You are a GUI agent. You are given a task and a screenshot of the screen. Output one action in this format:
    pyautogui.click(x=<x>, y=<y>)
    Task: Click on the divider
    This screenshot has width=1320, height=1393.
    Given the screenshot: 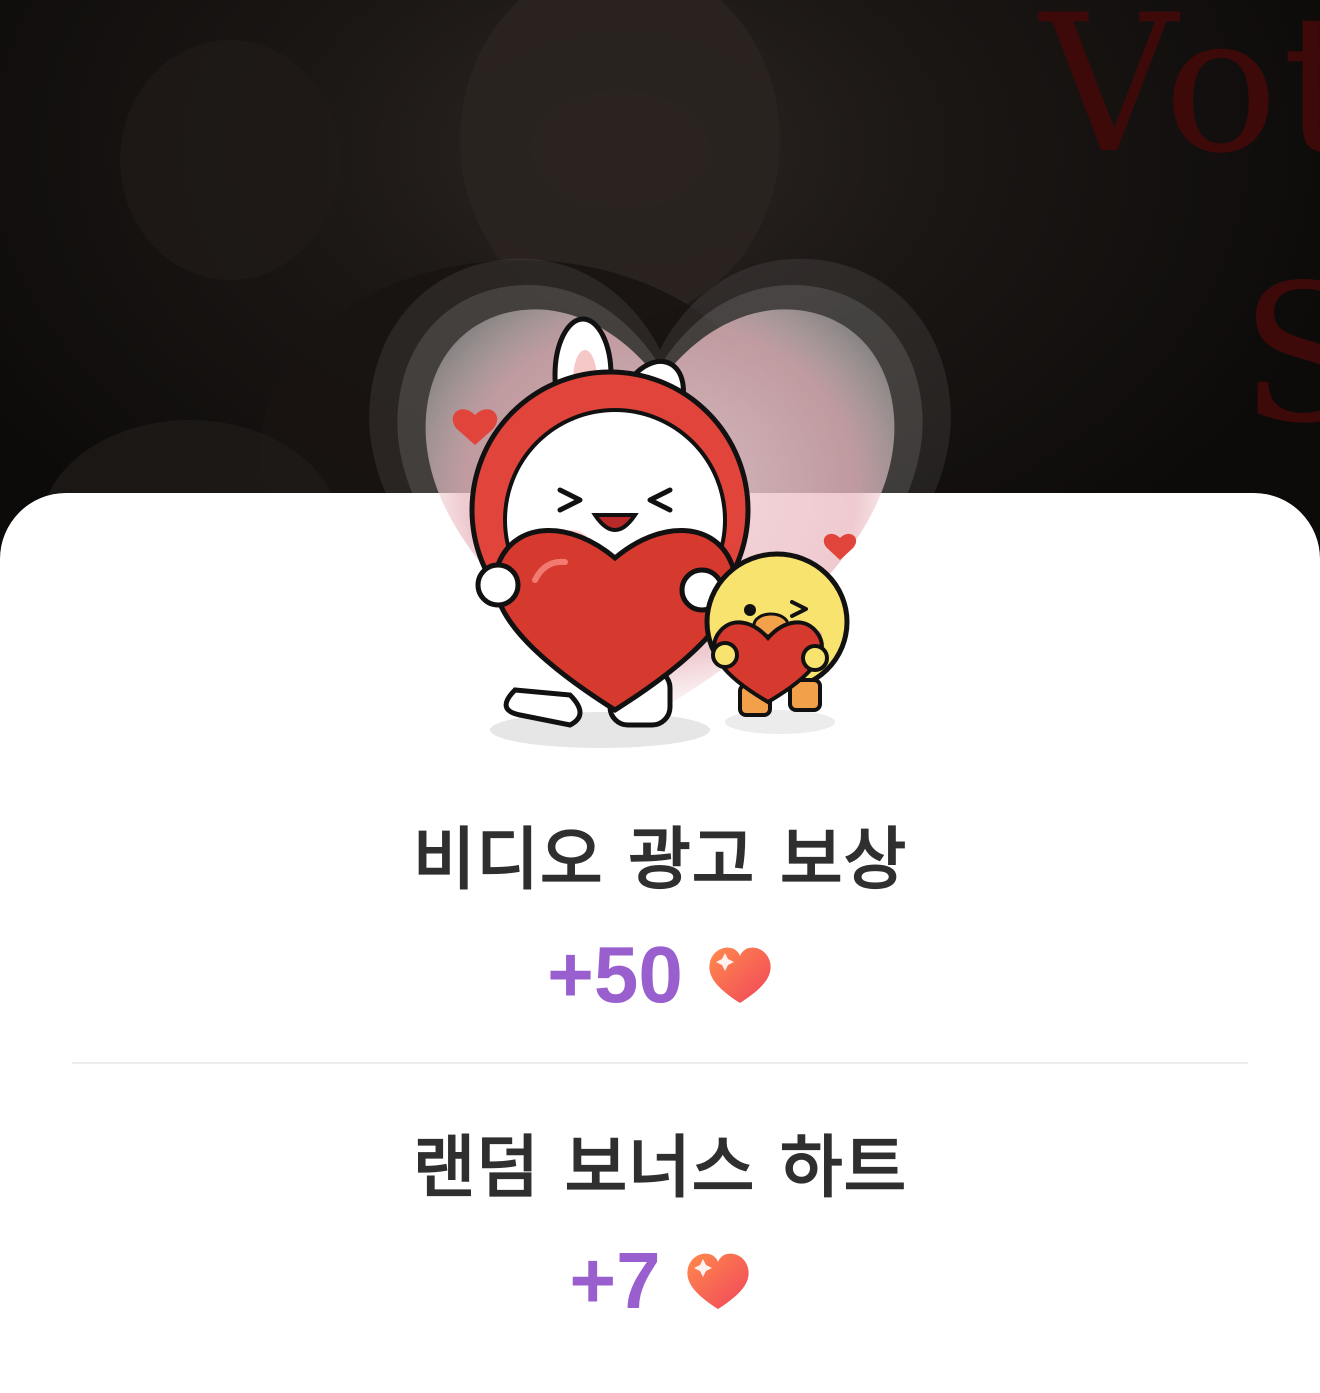 What is the action you would take?
    pyautogui.click(x=660, y=1063)
    